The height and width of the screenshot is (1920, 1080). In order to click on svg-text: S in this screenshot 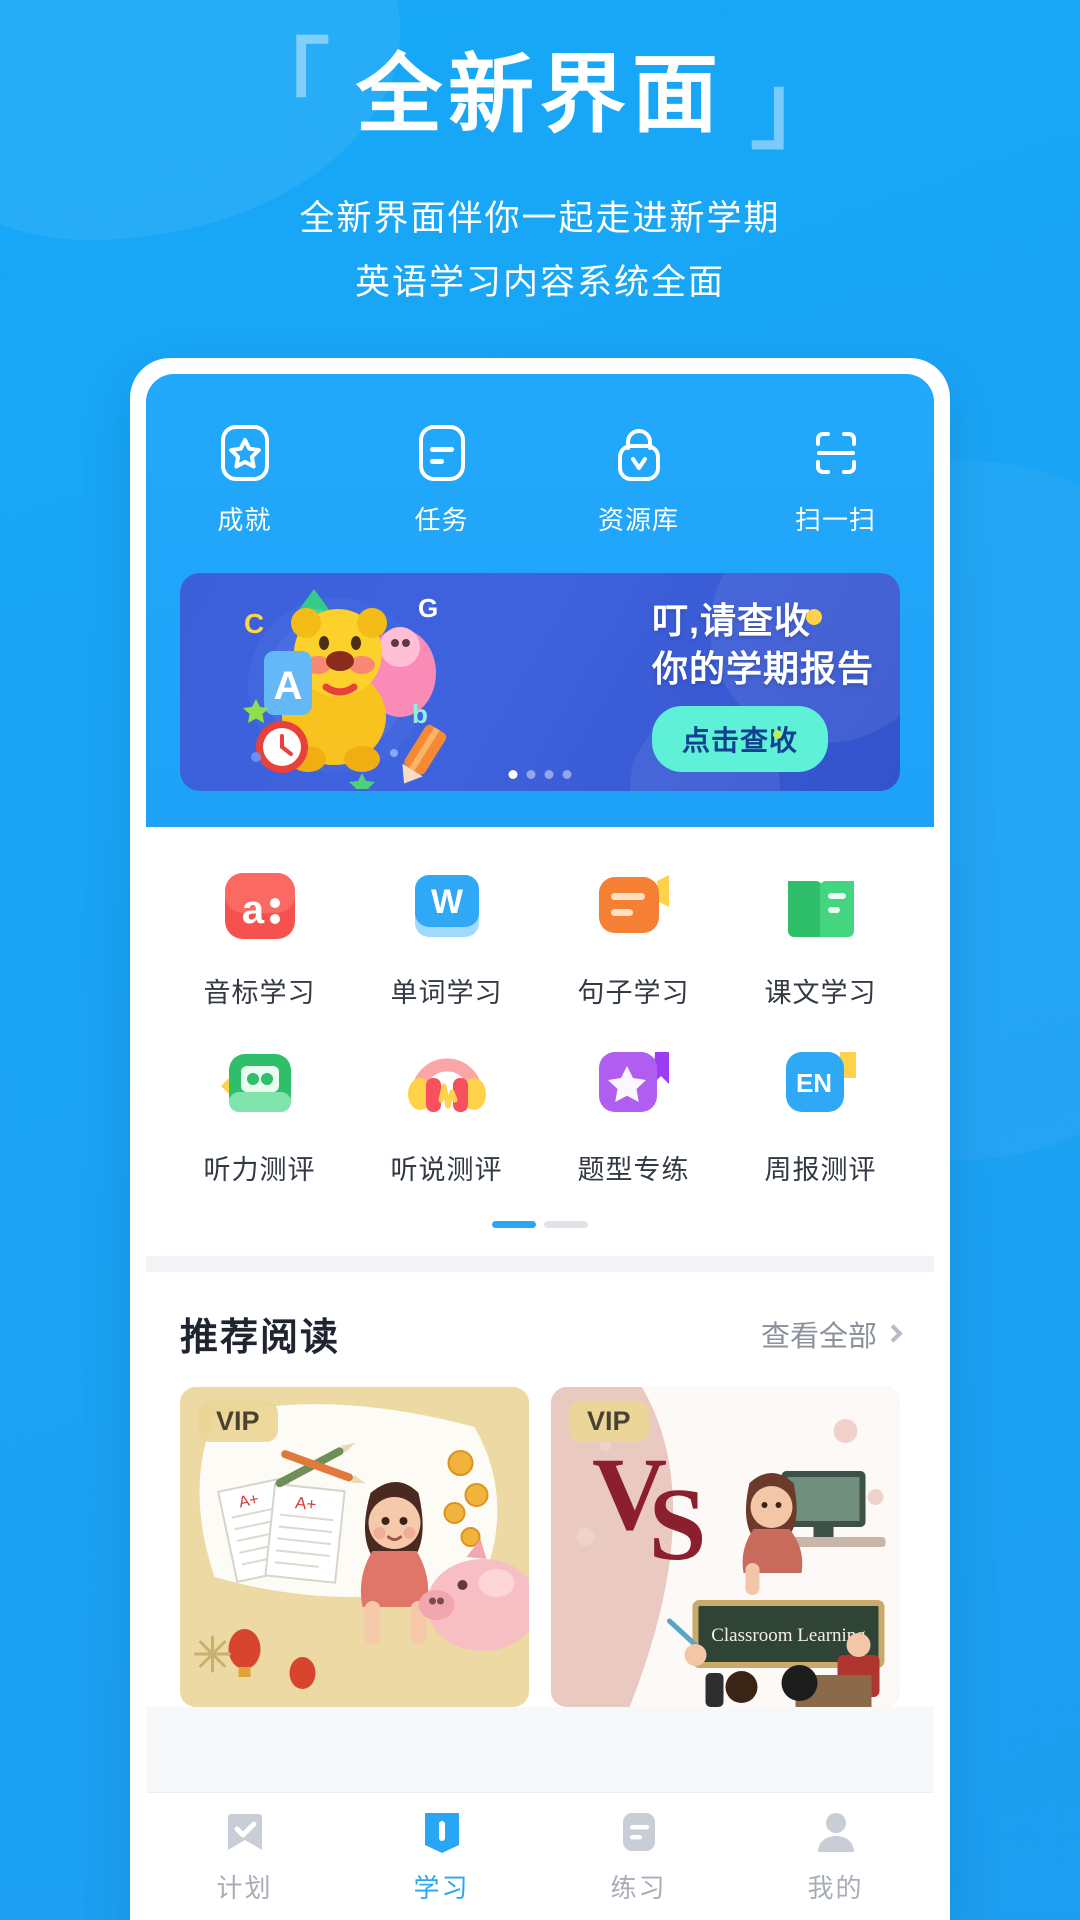, I will do `click(678, 1524)`.